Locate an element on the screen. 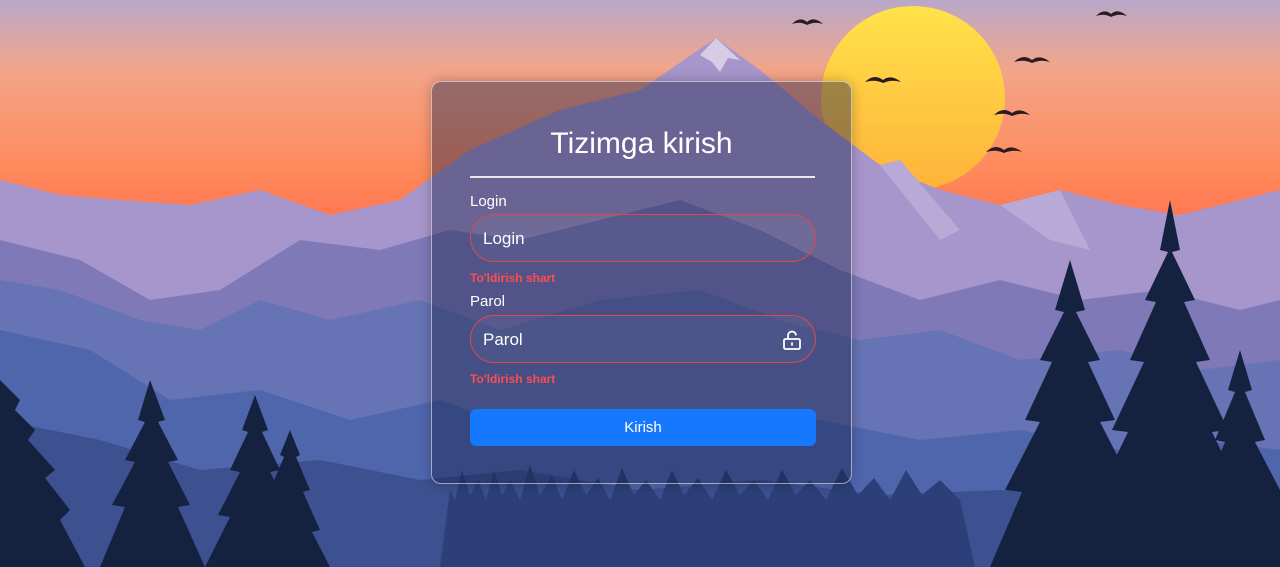 This screenshot has height=567, width=1280. password-input-wrapper is located at coordinates (643, 339).